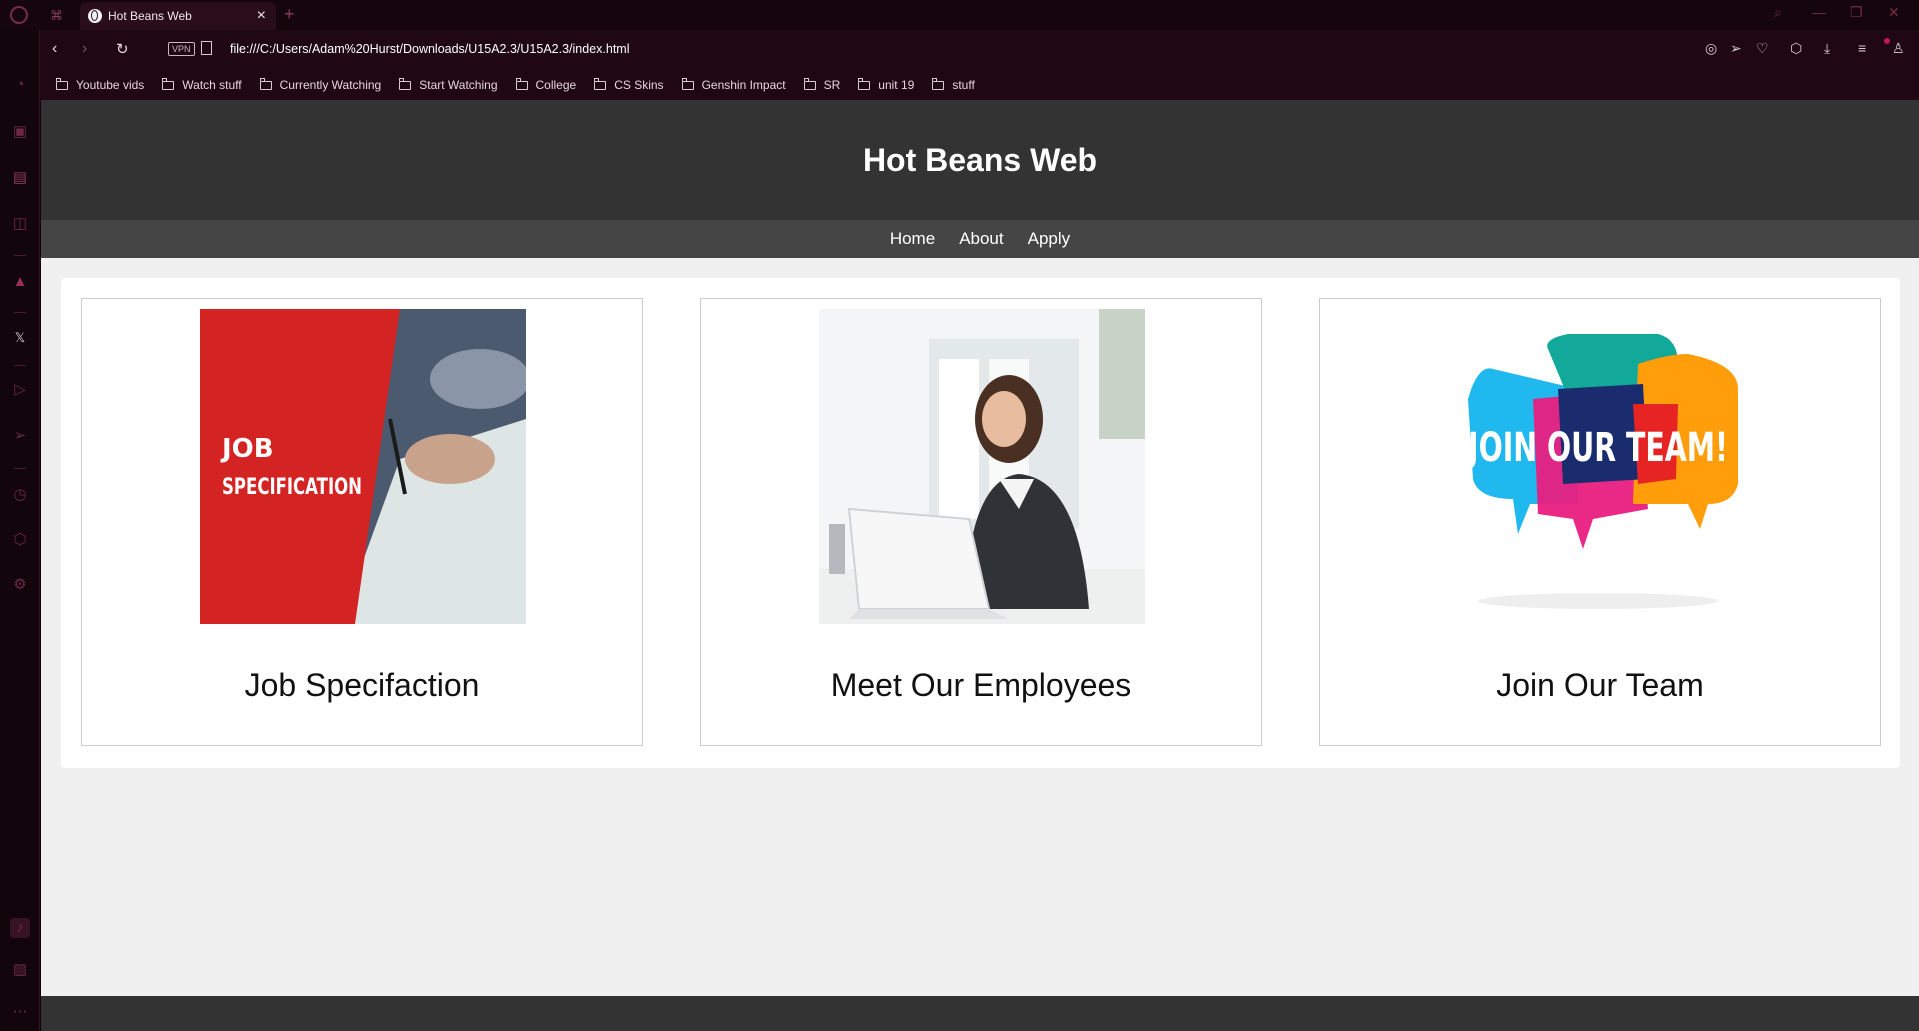 This screenshot has width=1919, height=1031. I want to click on browser-tab: Hot Beans Web ×, so click(178, 16).